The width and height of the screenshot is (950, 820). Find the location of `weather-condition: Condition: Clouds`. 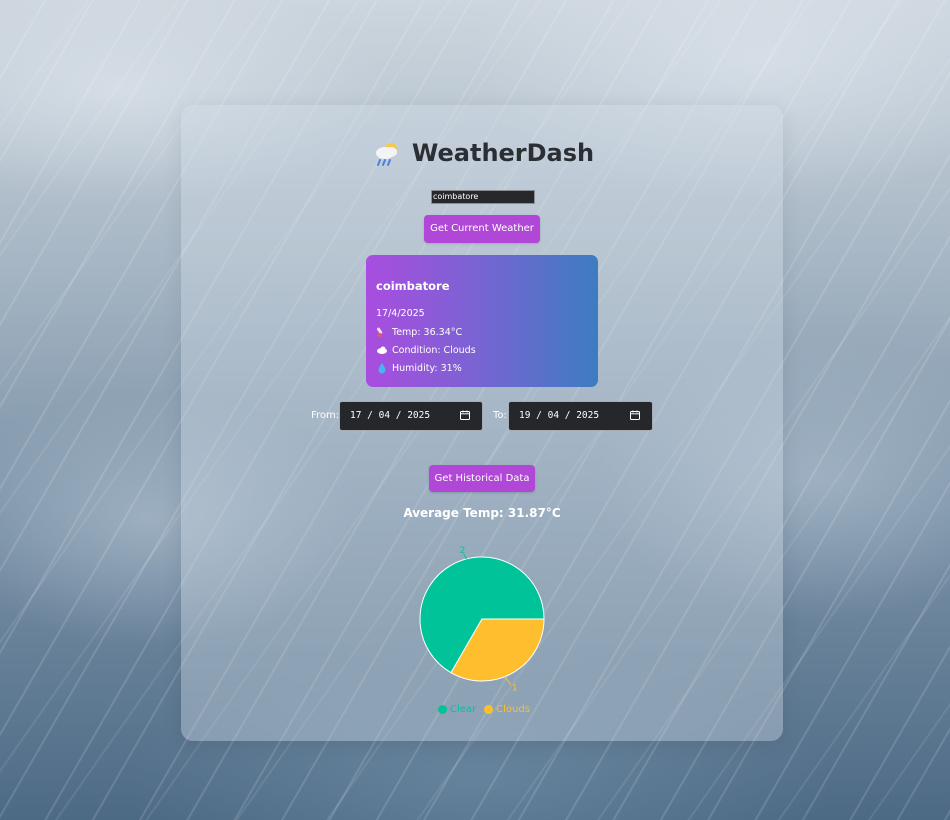

weather-condition: Condition: Clouds is located at coordinates (426, 350).